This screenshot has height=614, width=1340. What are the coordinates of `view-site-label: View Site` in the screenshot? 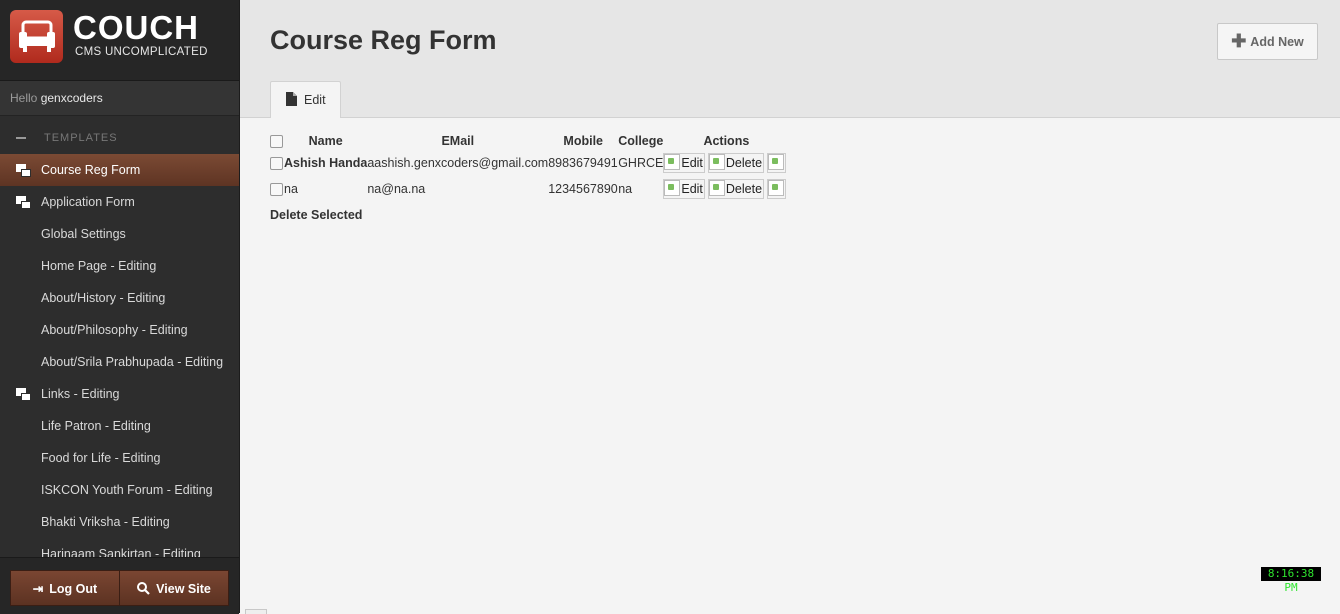 It's located at (183, 589).